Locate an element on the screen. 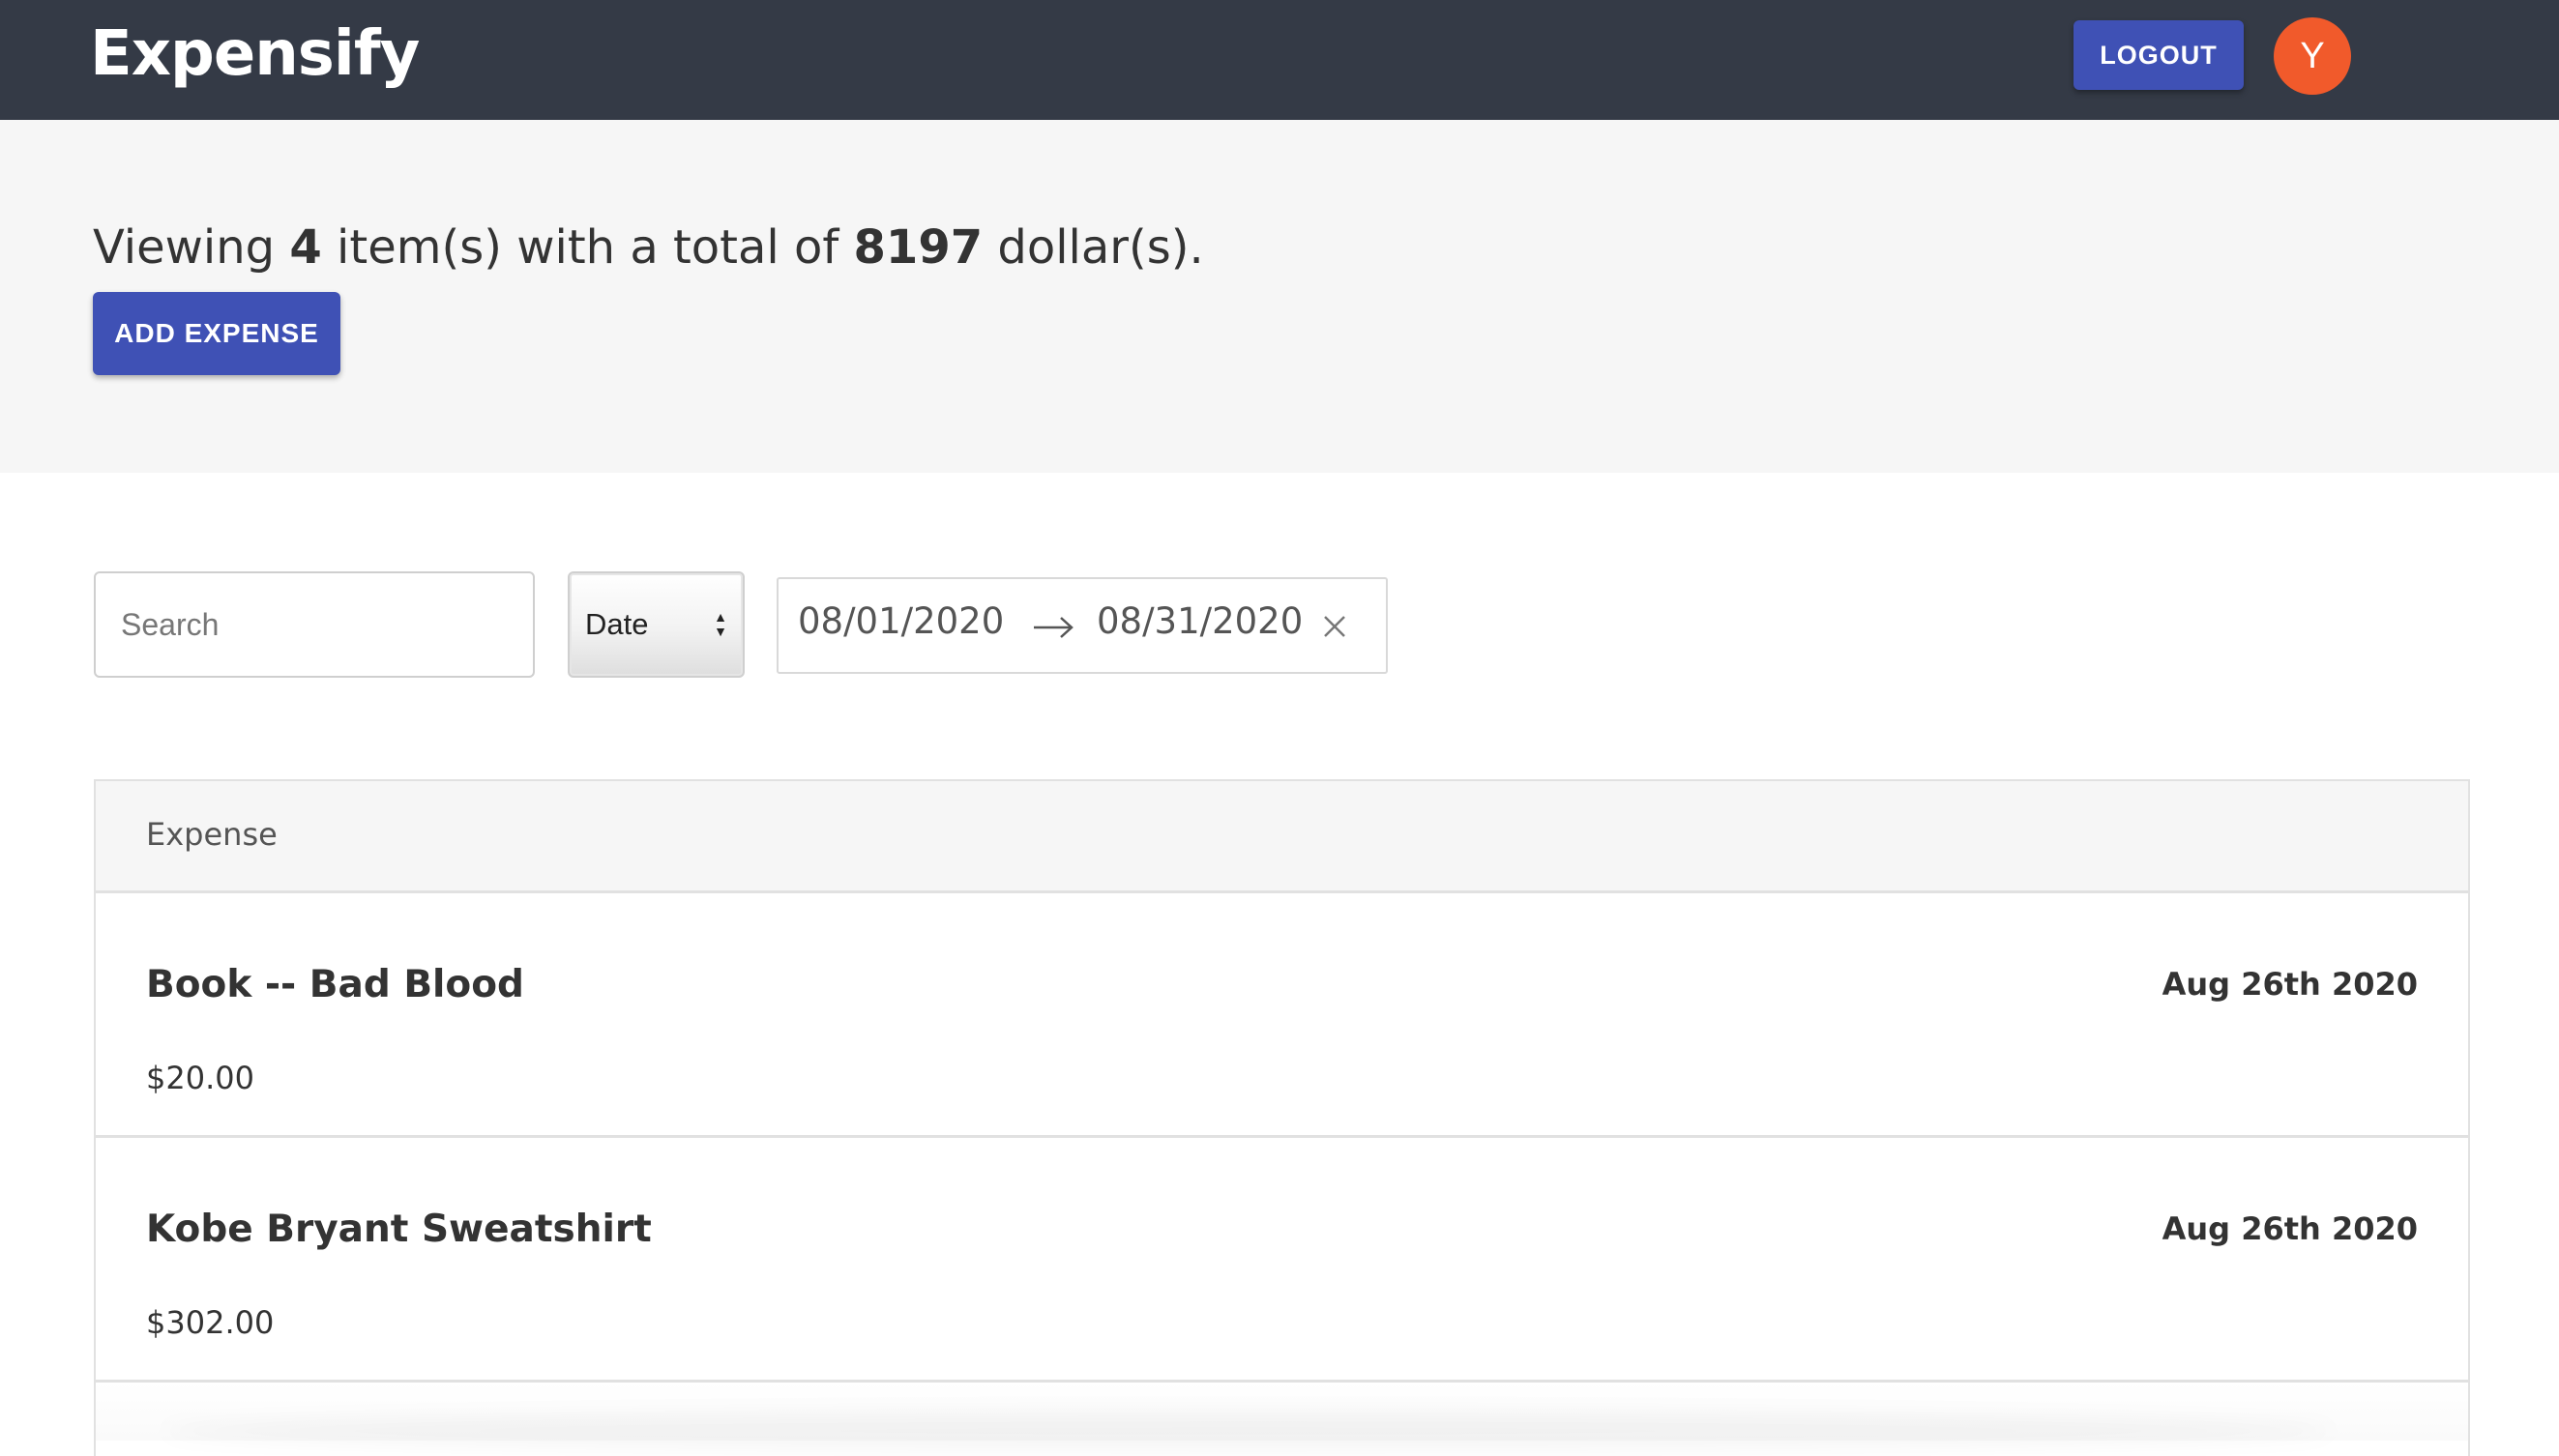 The image size is (2559, 1456). summary-middle: item(s) with a total of is located at coordinates (587, 248).